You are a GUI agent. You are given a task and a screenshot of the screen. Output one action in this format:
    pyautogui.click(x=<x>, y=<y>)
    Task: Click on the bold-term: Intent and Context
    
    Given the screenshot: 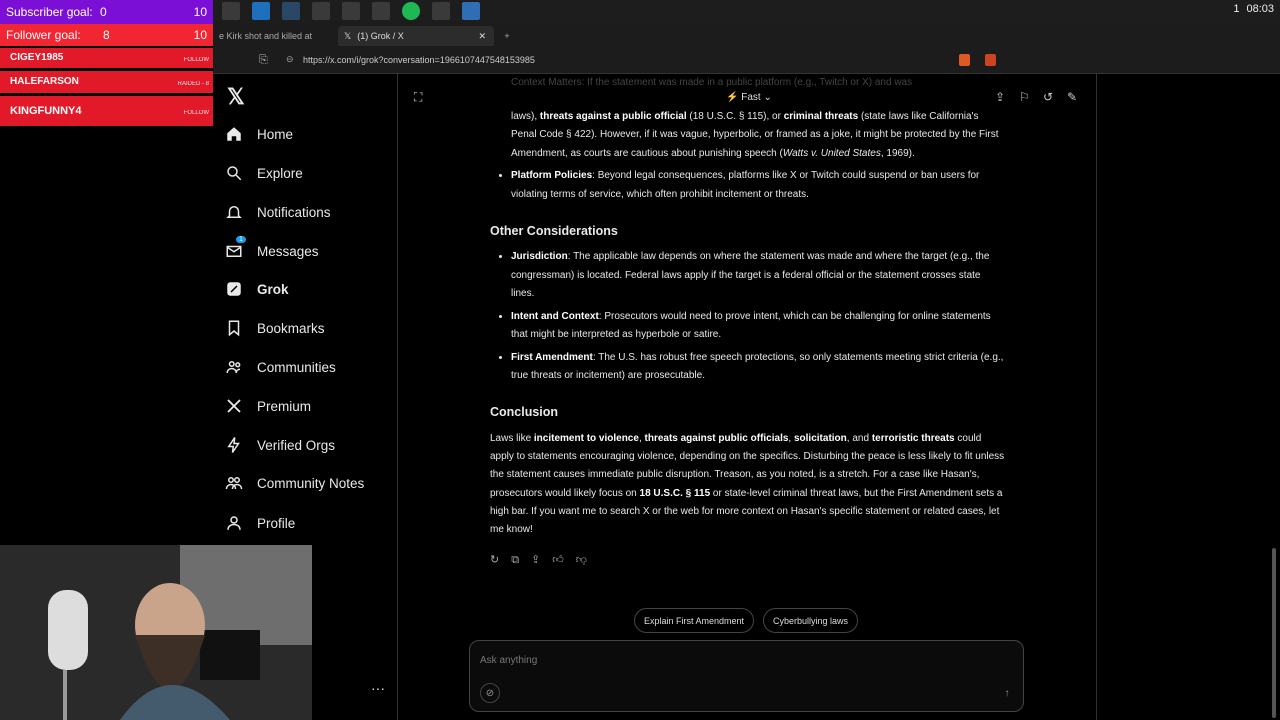 What is the action you would take?
    pyautogui.click(x=555, y=316)
    